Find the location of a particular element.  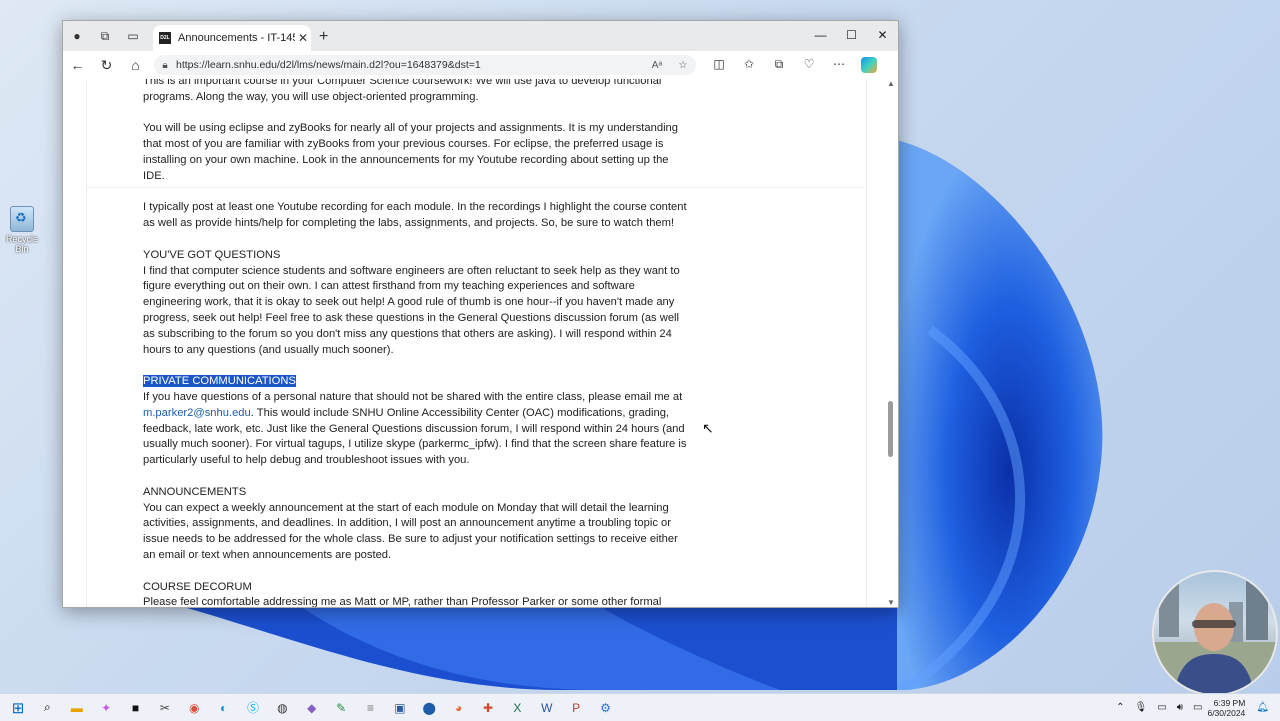

recycle-bin-icon is located at coordinates (22, 219).